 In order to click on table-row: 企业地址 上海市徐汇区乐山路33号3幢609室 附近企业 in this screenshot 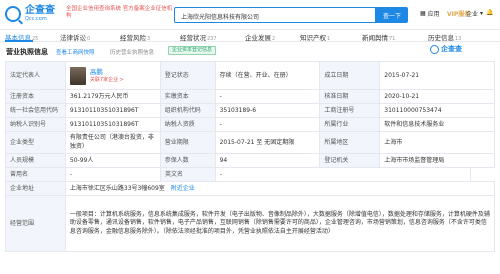, I will do `click(250, 189)`.